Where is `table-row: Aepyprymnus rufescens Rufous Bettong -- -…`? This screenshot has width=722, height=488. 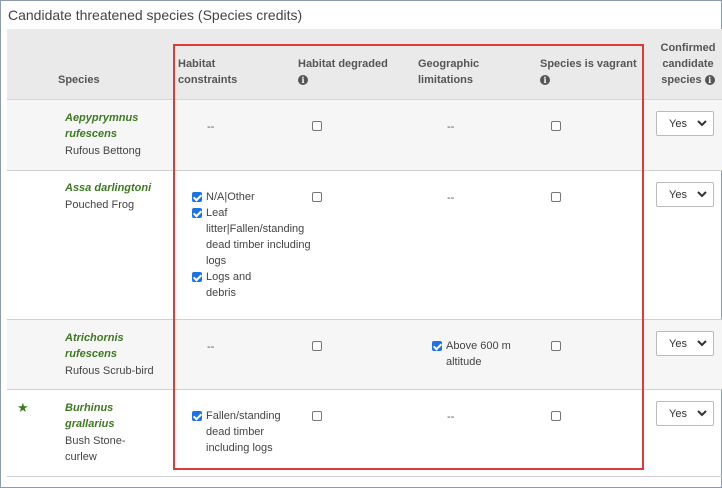
table-row: Aepyprymnus rufescens Rufous Bettong -- -… is located at coordinates (364, 135).